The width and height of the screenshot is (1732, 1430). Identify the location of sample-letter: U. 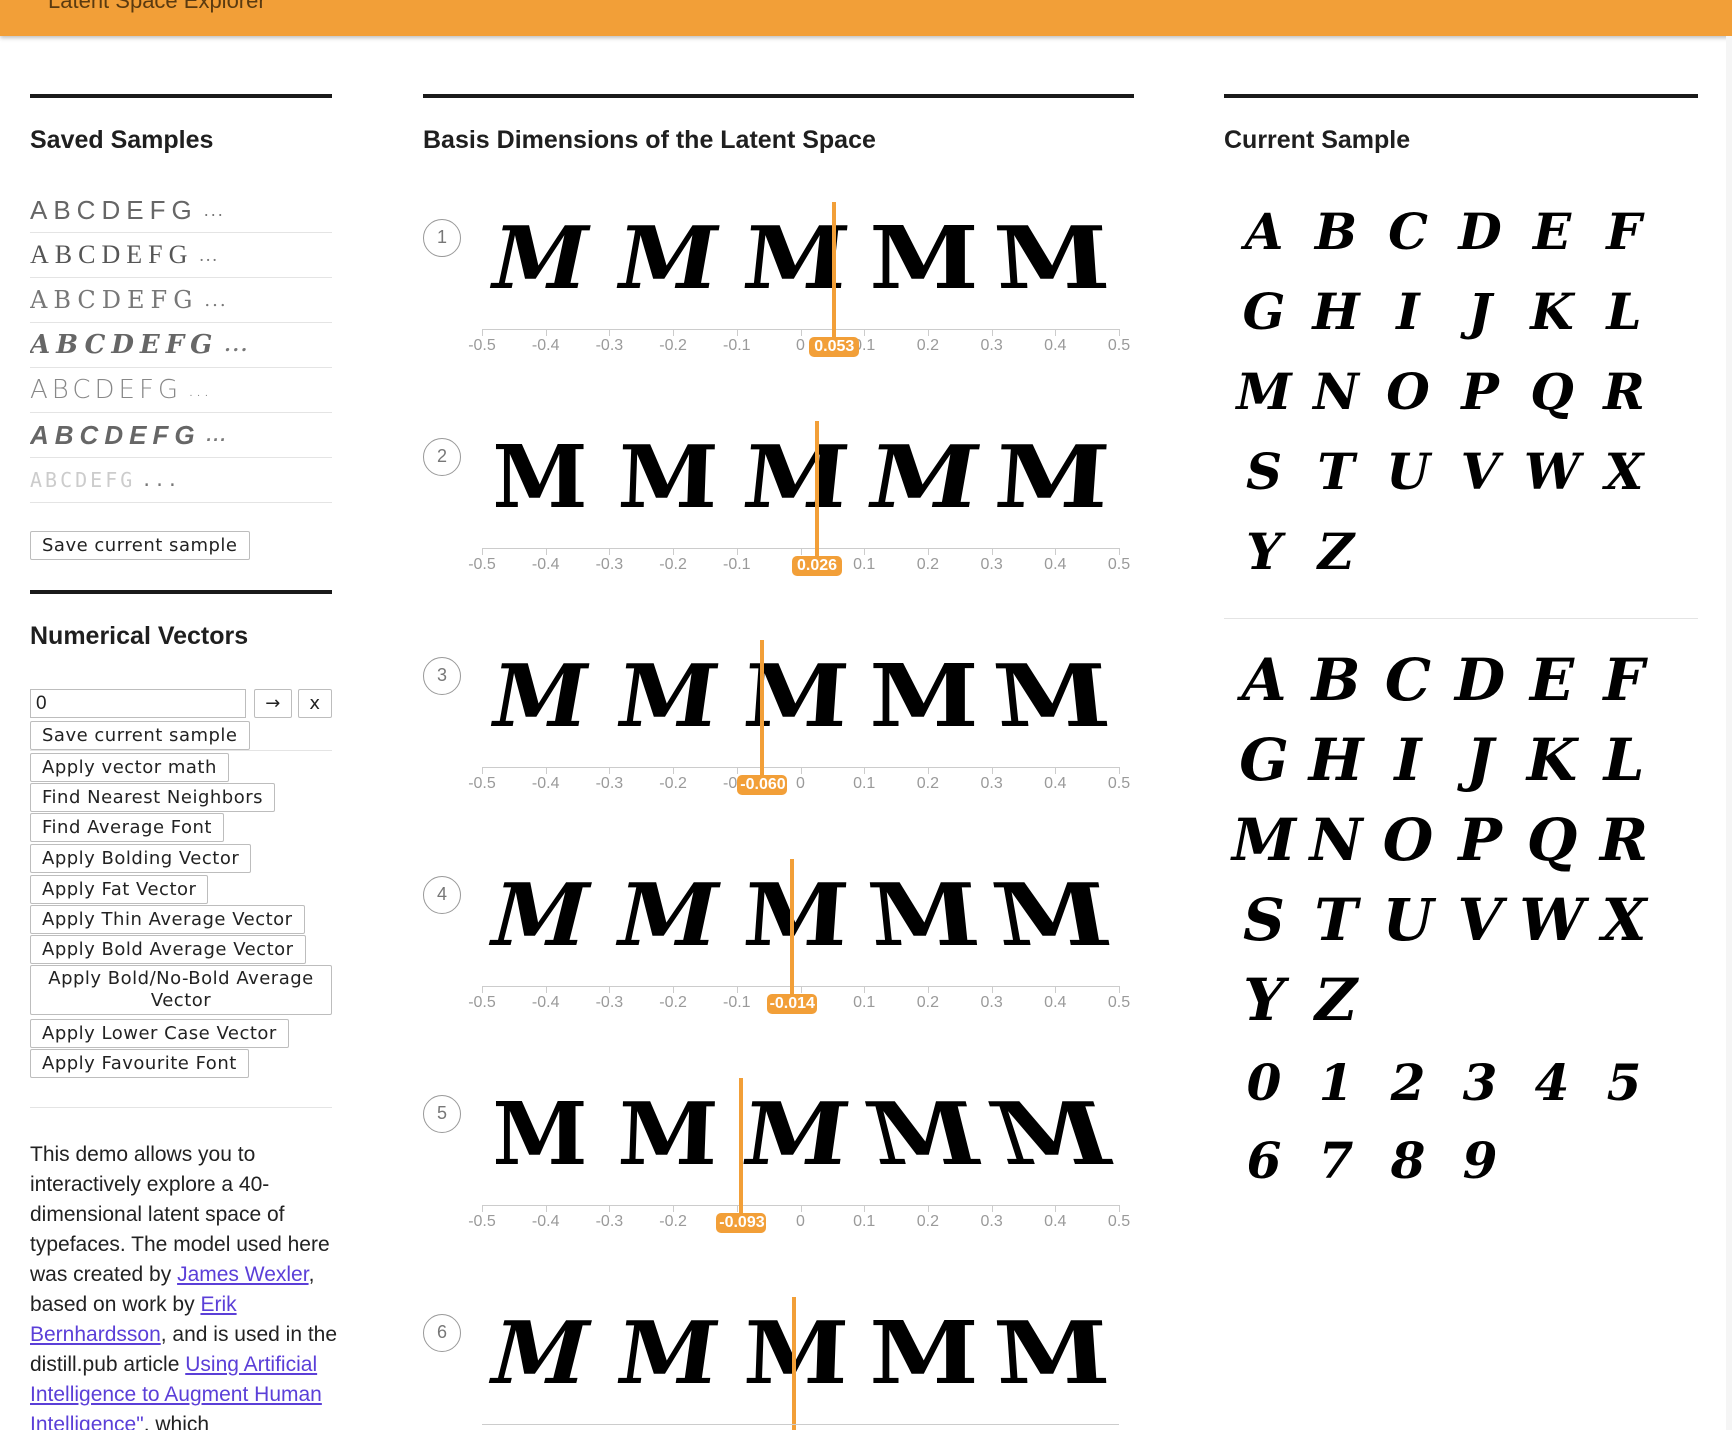
(1408, 471).